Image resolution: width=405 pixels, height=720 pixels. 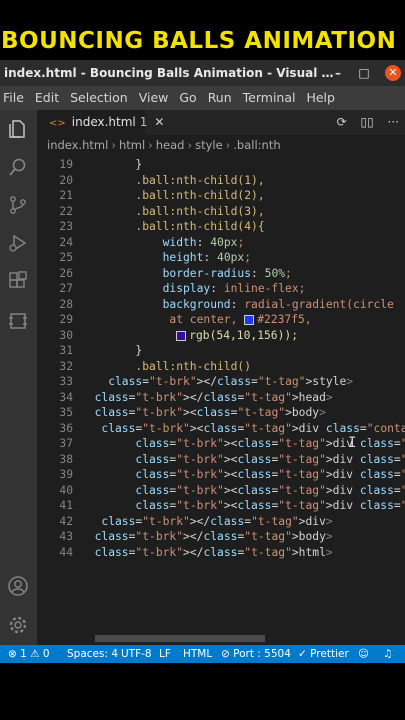 I want to click on menu-run: Run, so click(x=220, y=97).